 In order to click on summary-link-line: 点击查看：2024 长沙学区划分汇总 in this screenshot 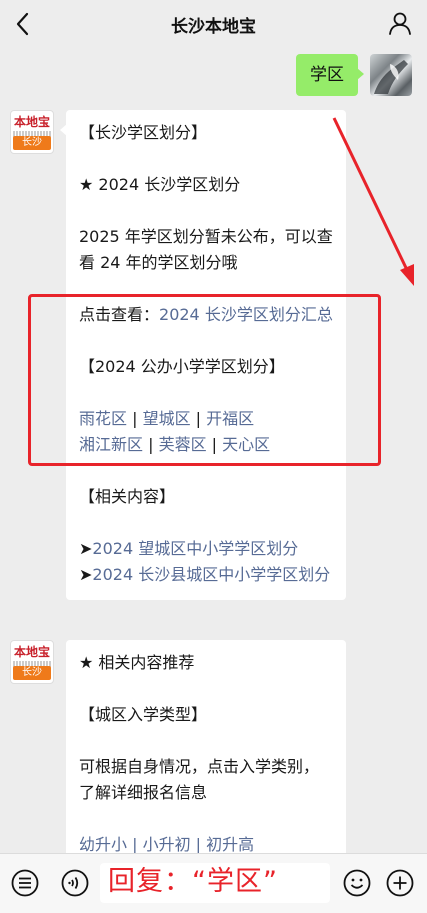, I will do `click(206, 315)`.